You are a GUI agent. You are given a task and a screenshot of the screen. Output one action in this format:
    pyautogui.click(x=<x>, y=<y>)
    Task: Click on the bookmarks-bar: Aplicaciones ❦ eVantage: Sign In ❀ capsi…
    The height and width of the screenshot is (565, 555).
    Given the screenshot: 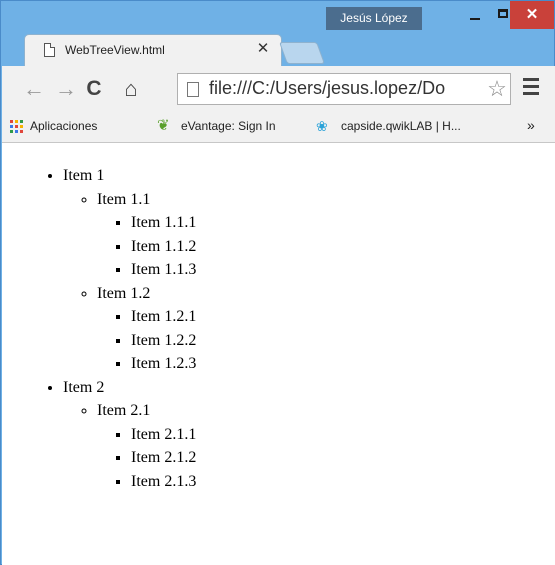 What is the action you would take?
    pyautogui.click(x=278, y=127)
    